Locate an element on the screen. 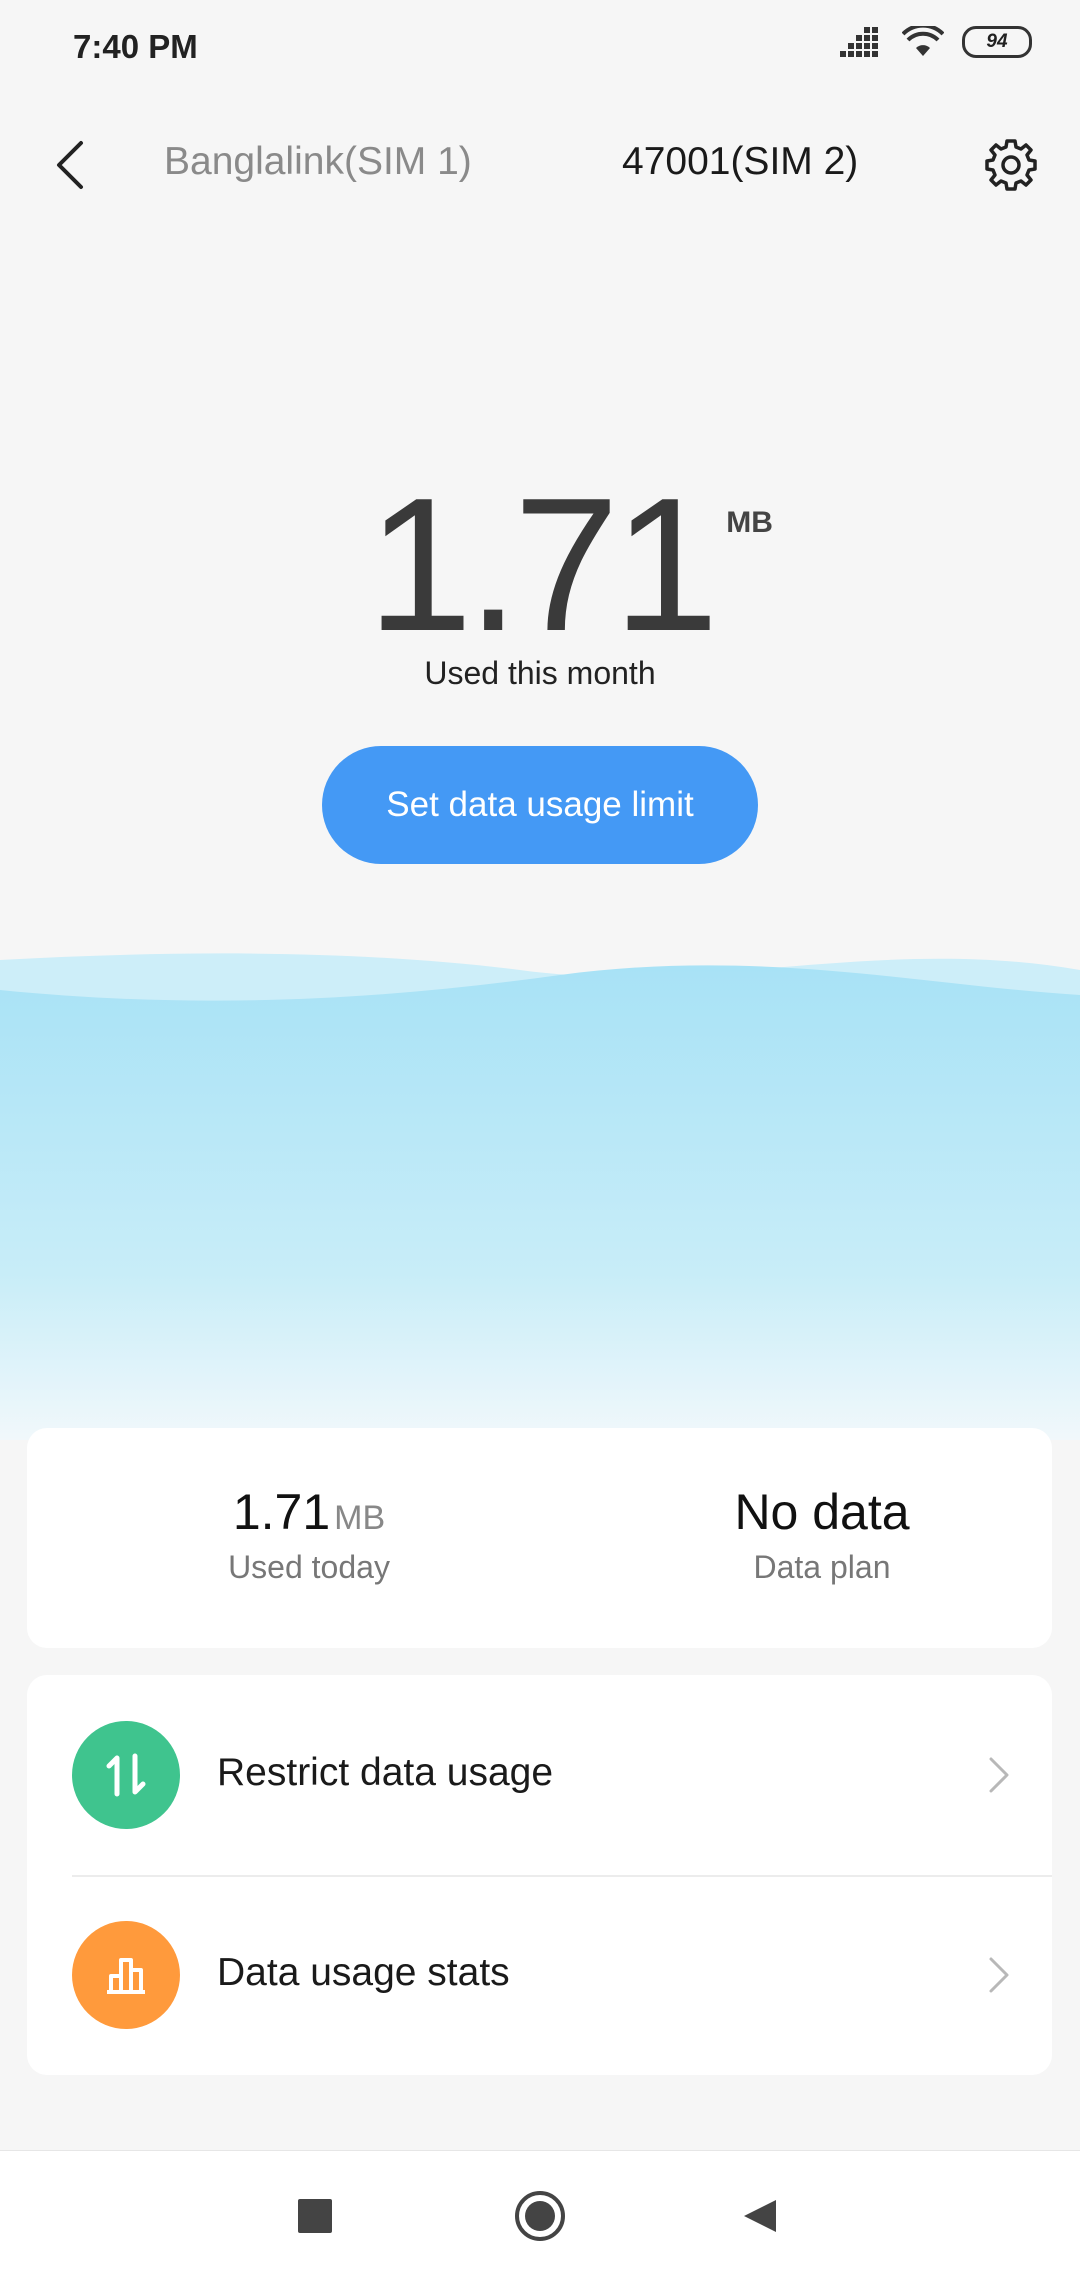 The image size is (1080, 2281). navigation-bar is located at coordinates (540, 2215).